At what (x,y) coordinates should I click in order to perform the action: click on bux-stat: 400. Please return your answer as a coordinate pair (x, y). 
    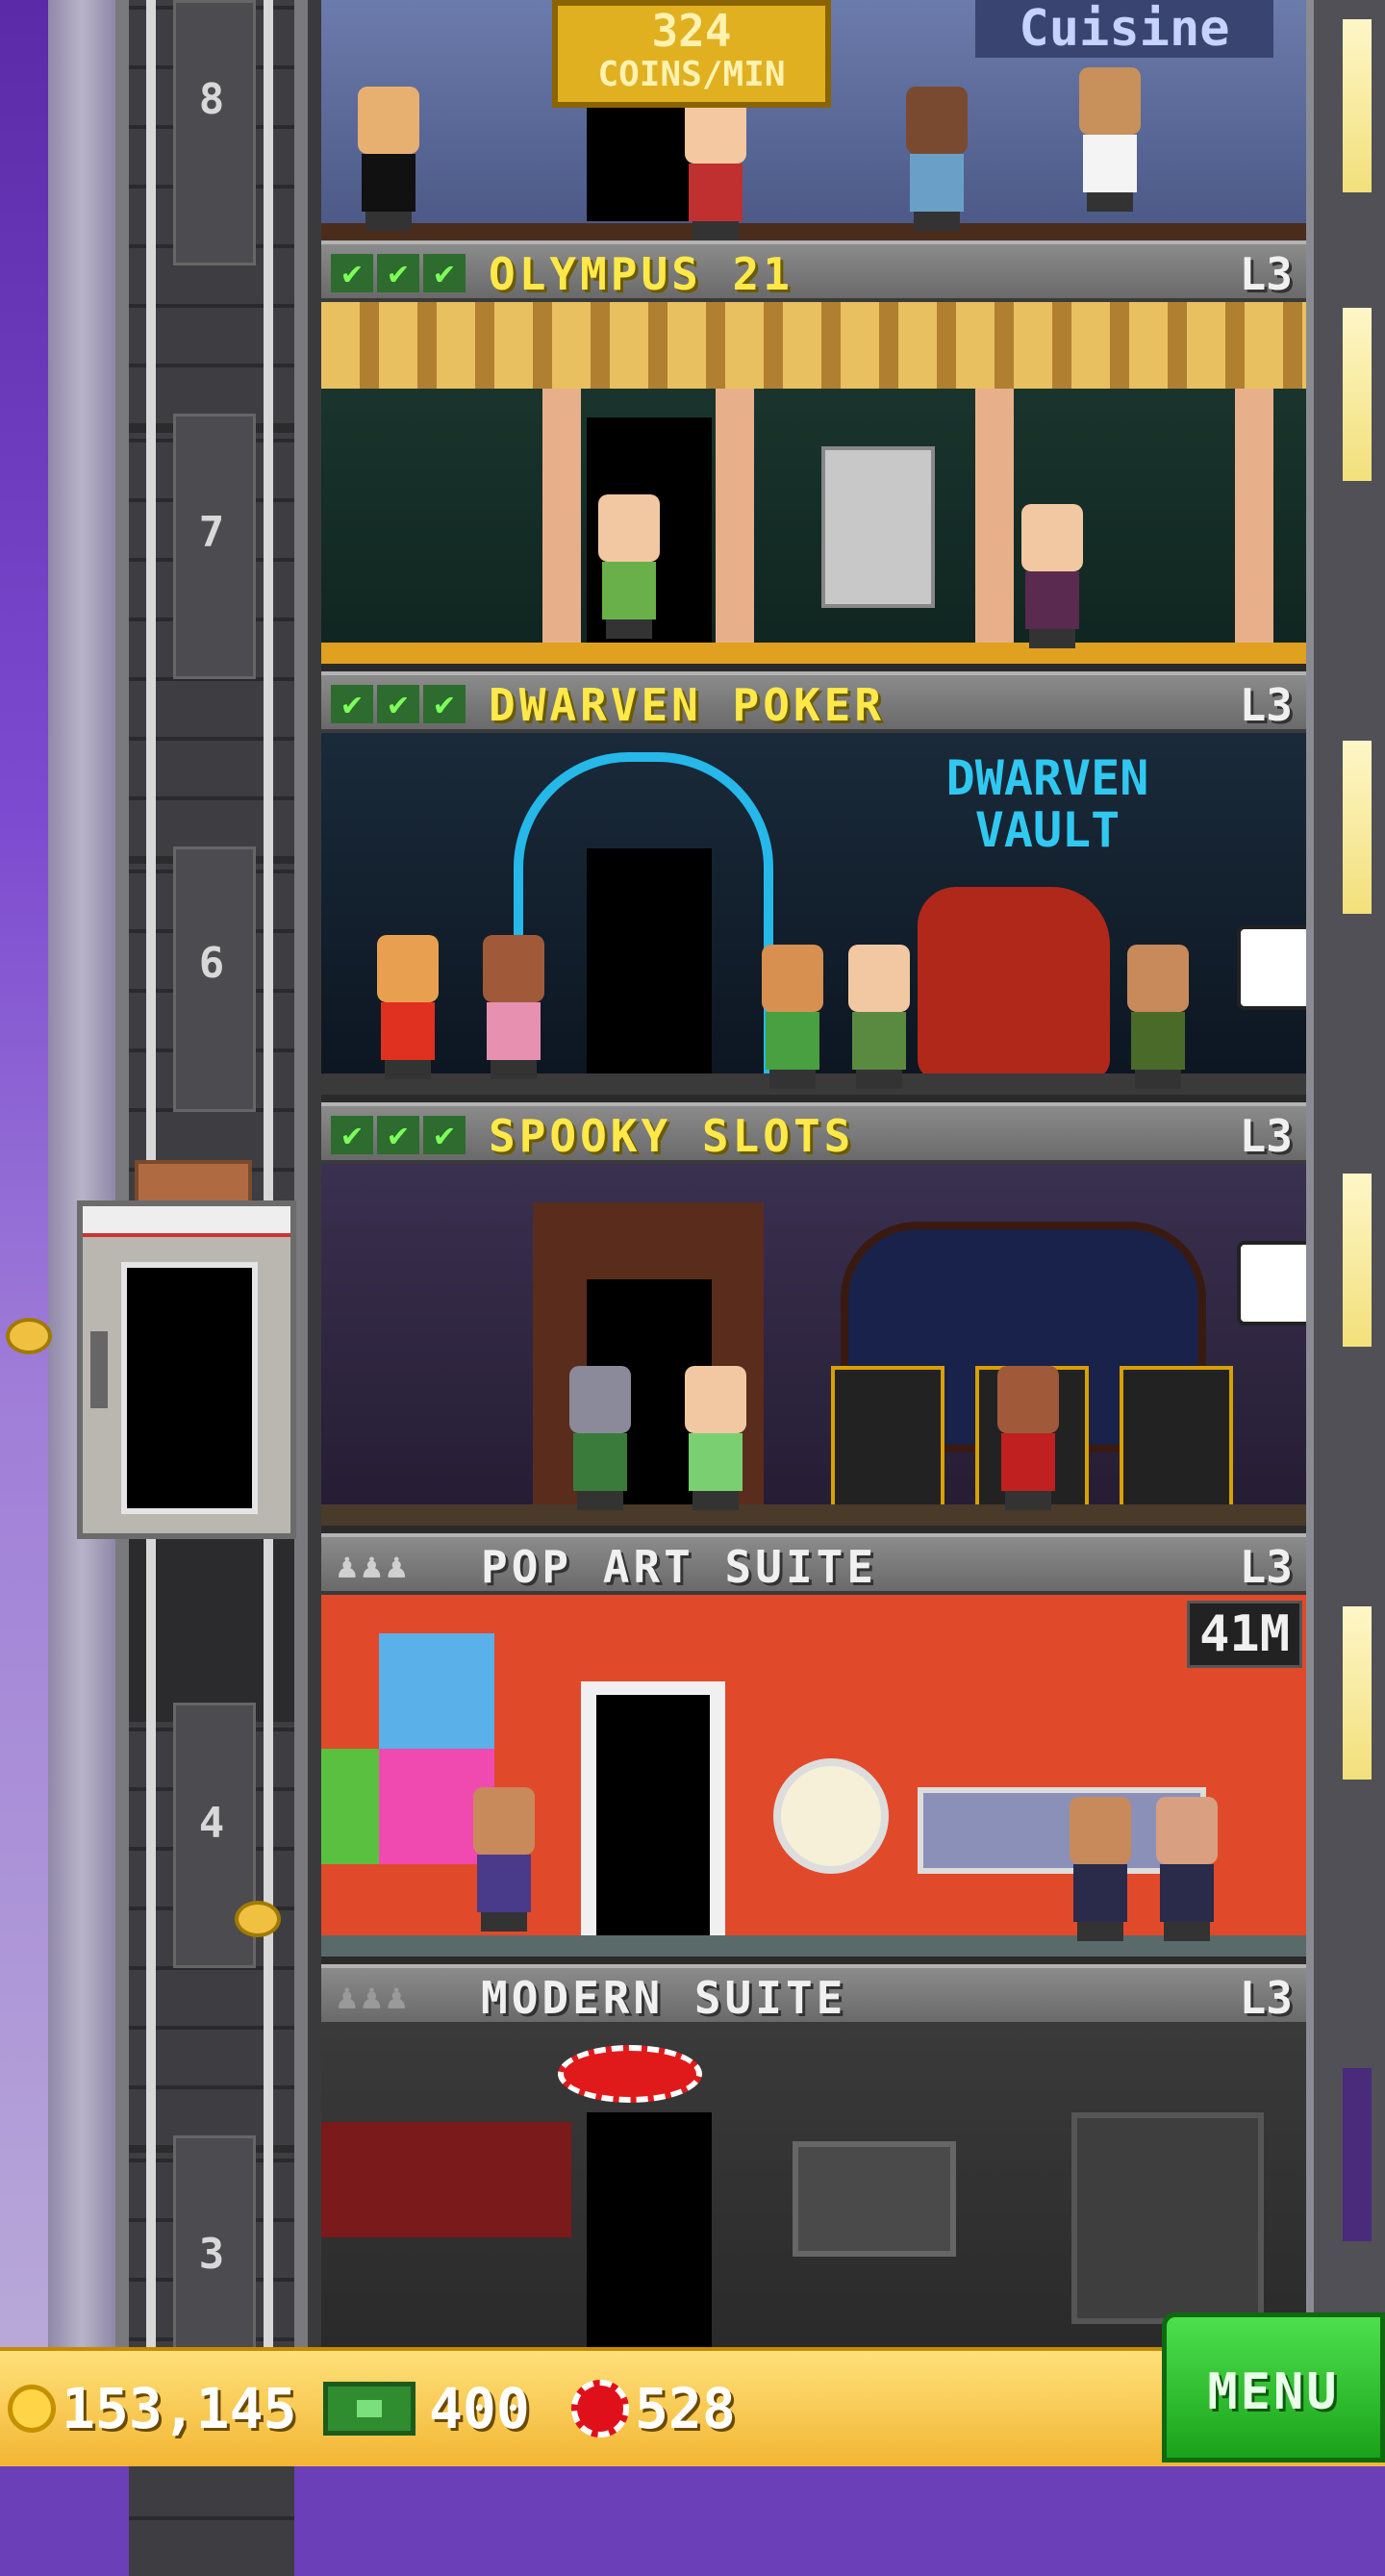
    Looking at the image, I should click on (426, 2408).